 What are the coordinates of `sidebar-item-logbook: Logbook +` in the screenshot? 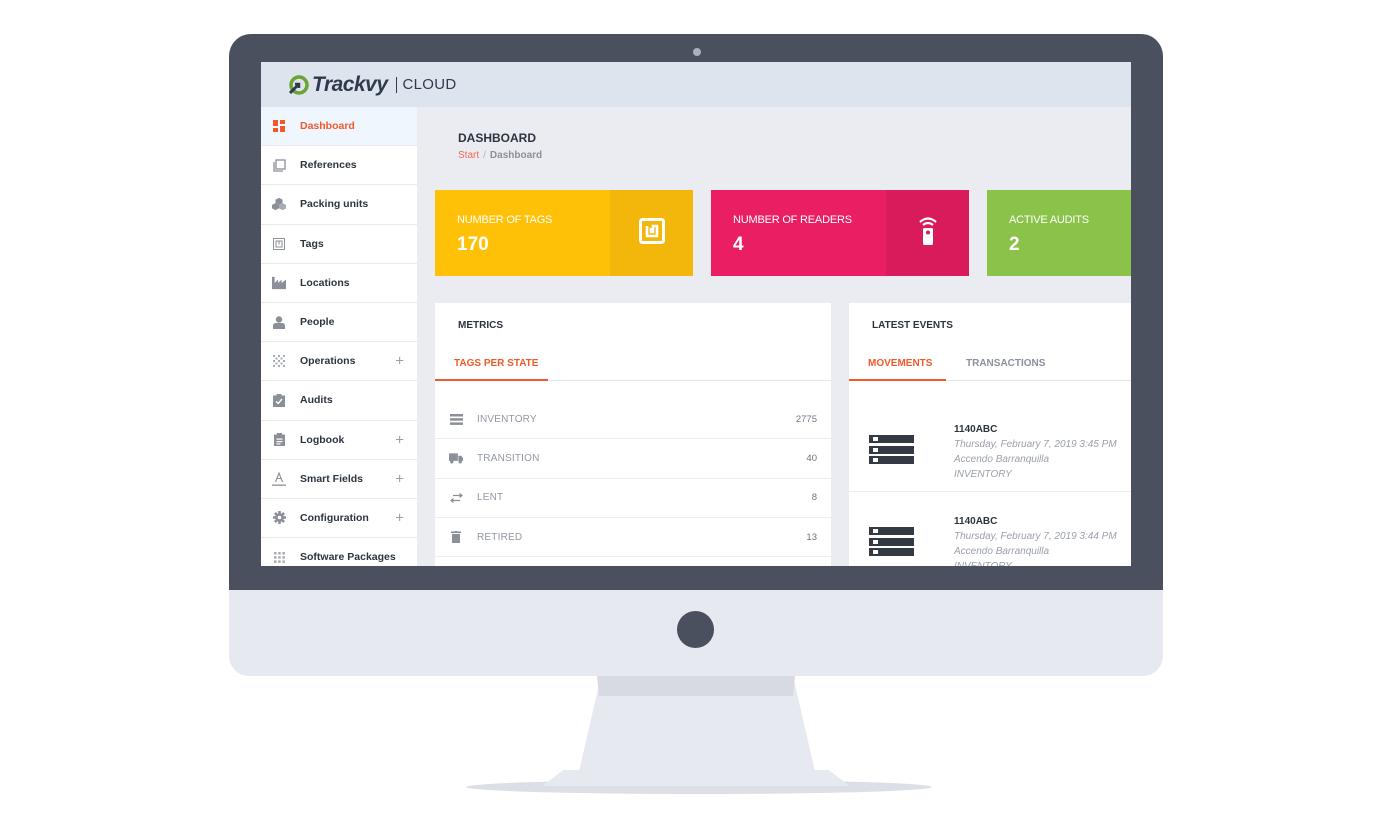 It's located at (339, 440).